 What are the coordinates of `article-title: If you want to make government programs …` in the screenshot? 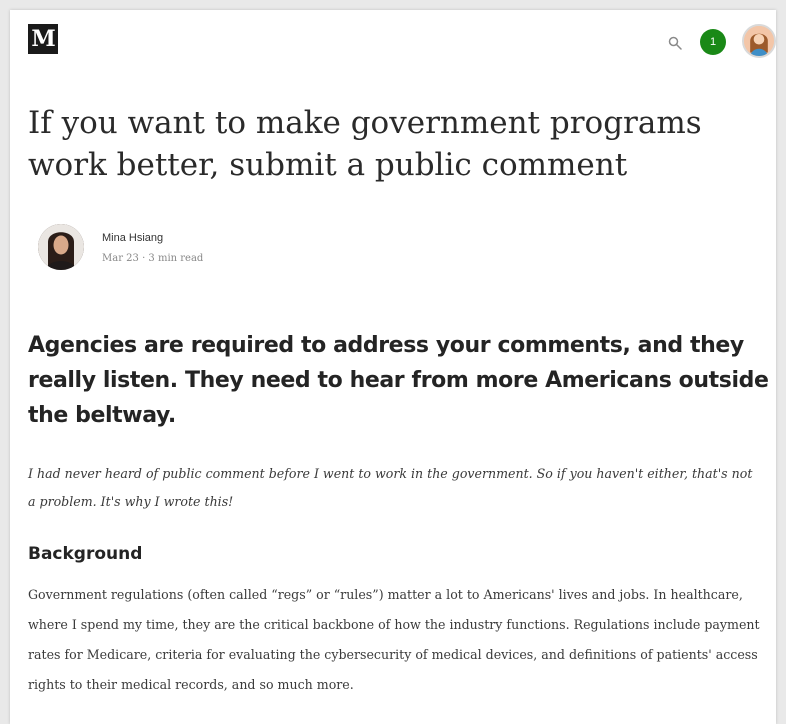 It's located at (365, 144).